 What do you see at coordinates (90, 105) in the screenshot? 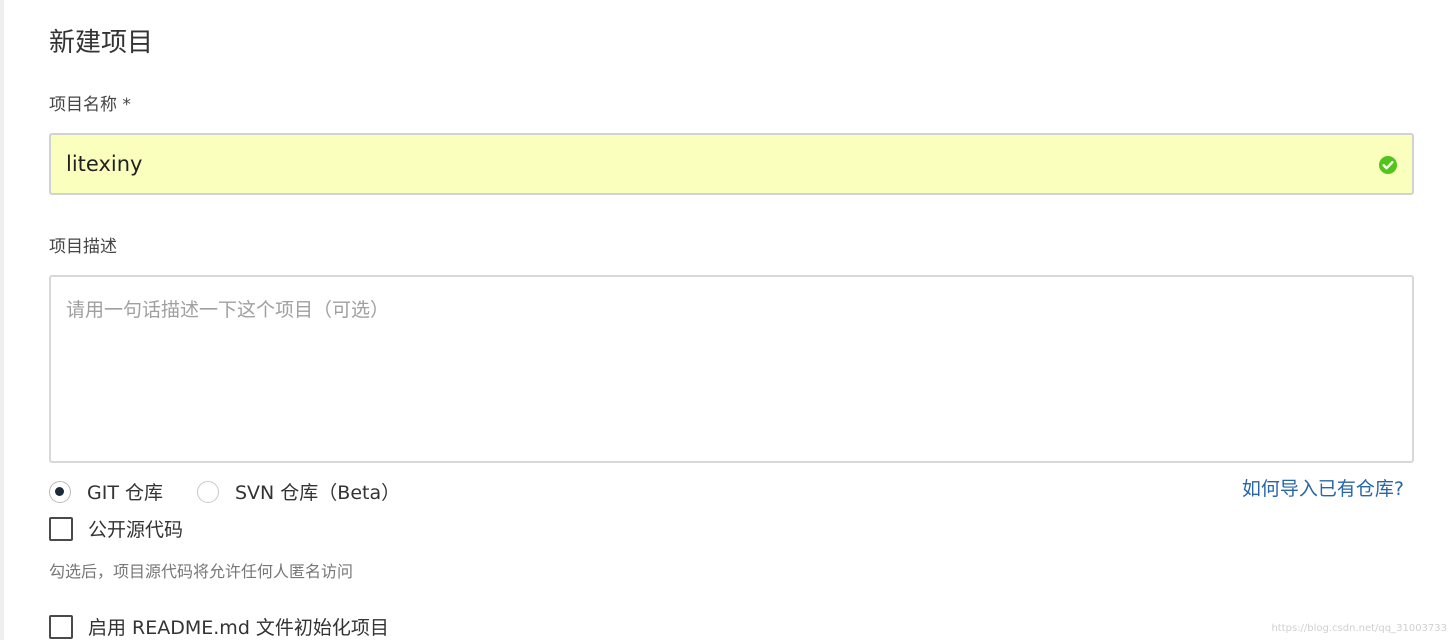
I see `project-name-label: 项目名称 *` at bounding box center [90, 105].